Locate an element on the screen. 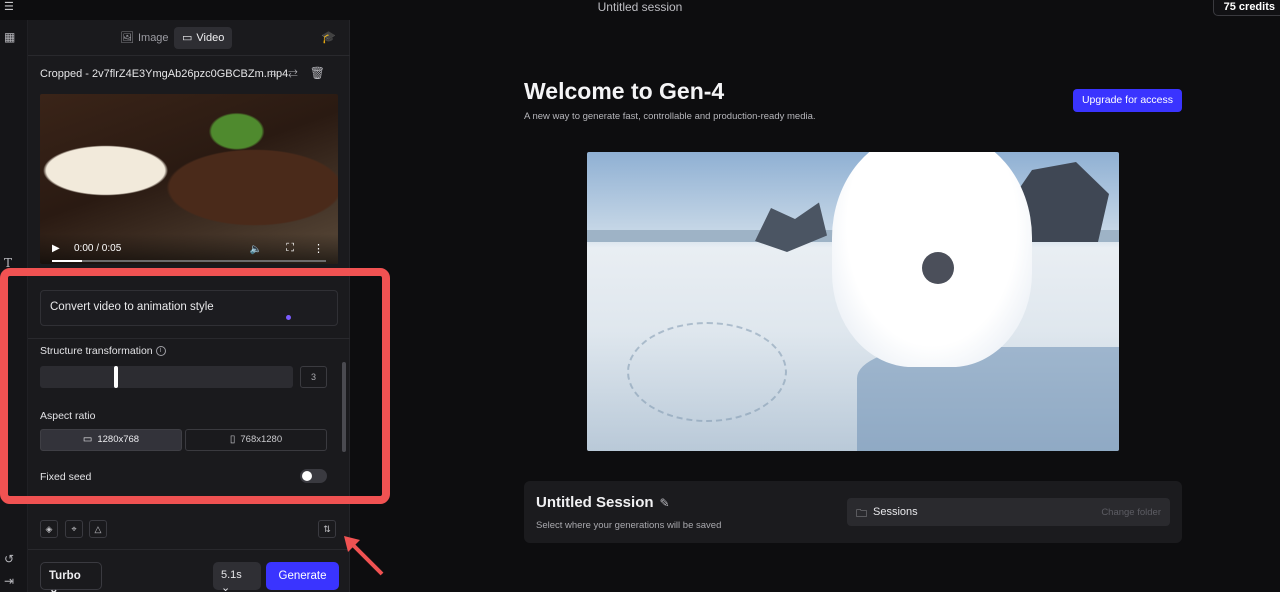 The image size is (1280, 592). generate-button: Generate is located at coordinates (302, 576).